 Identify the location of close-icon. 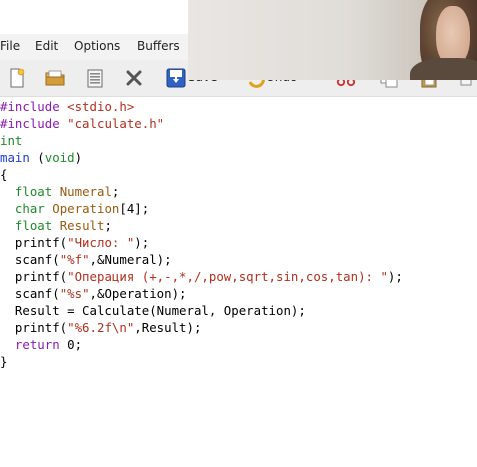
(134, 78).